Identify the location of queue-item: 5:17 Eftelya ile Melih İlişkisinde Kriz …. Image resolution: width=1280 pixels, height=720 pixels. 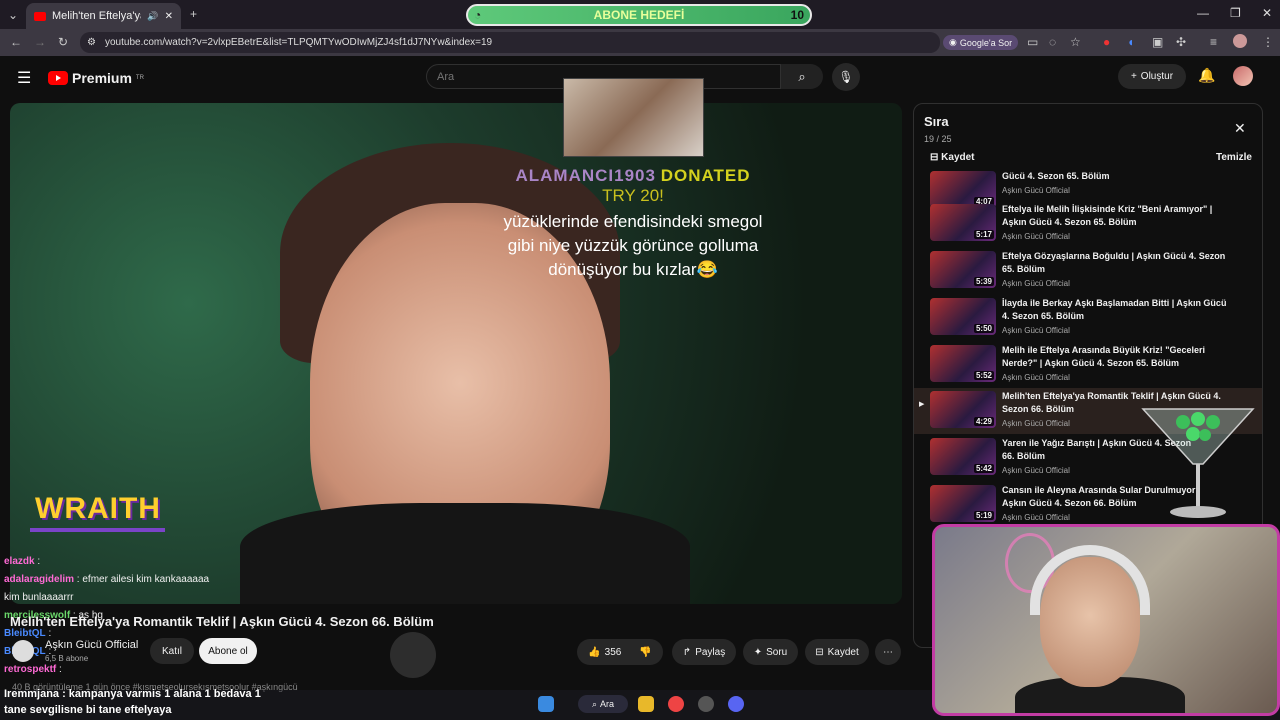
(1088, 226).